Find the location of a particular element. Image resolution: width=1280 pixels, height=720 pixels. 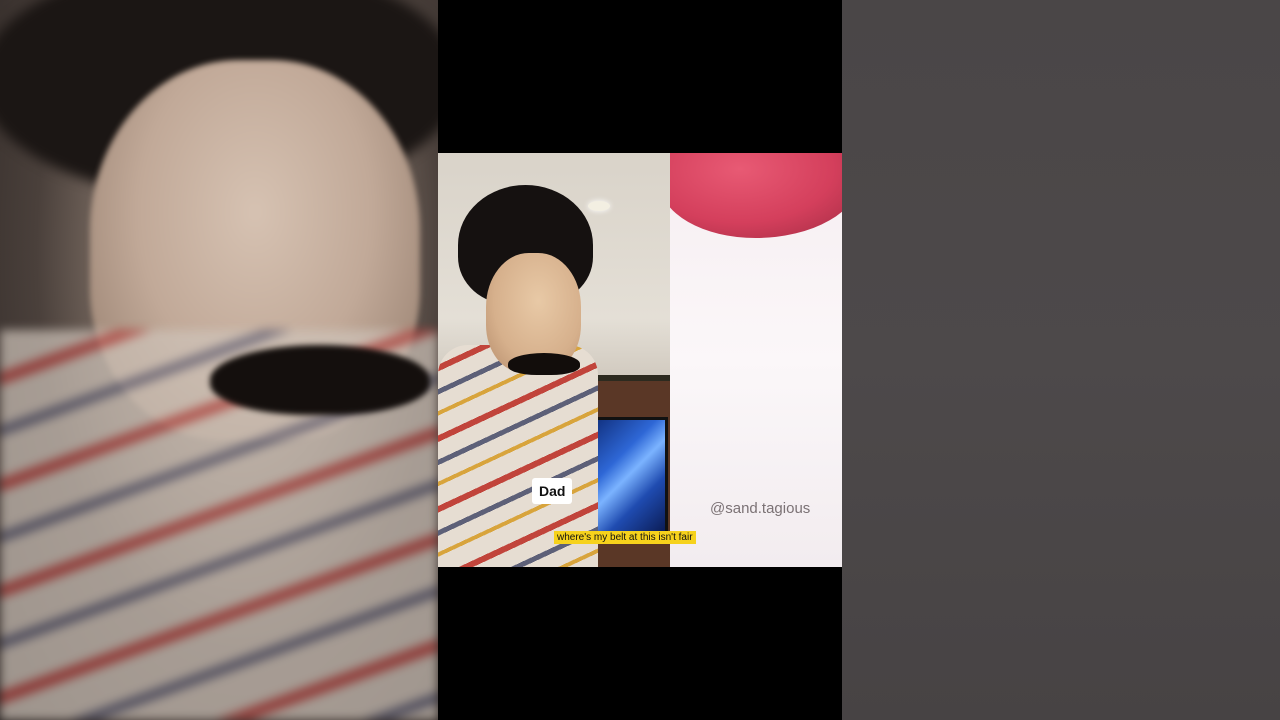

kinetic-sand-blob is located at coordinates (756, 195).